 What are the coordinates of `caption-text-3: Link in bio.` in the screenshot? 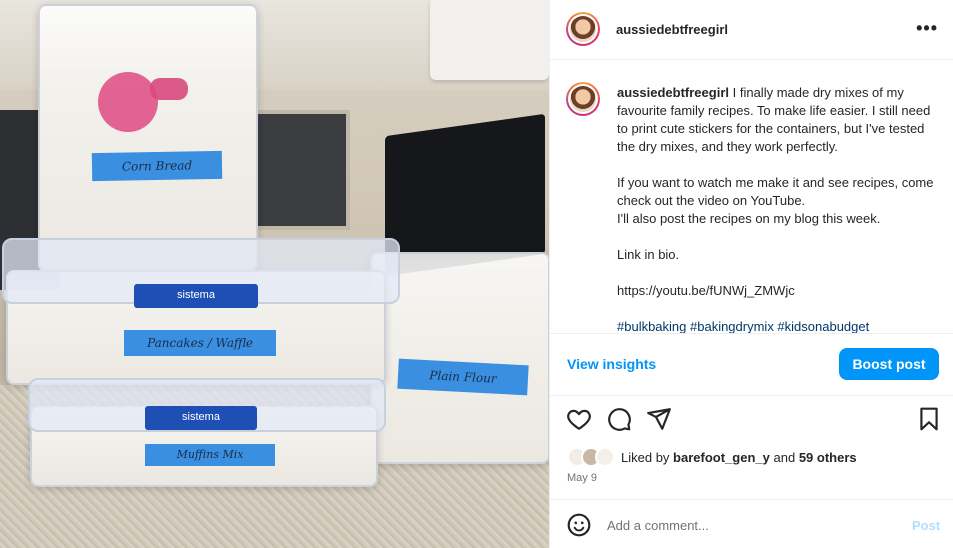 It's located at (648, 254).